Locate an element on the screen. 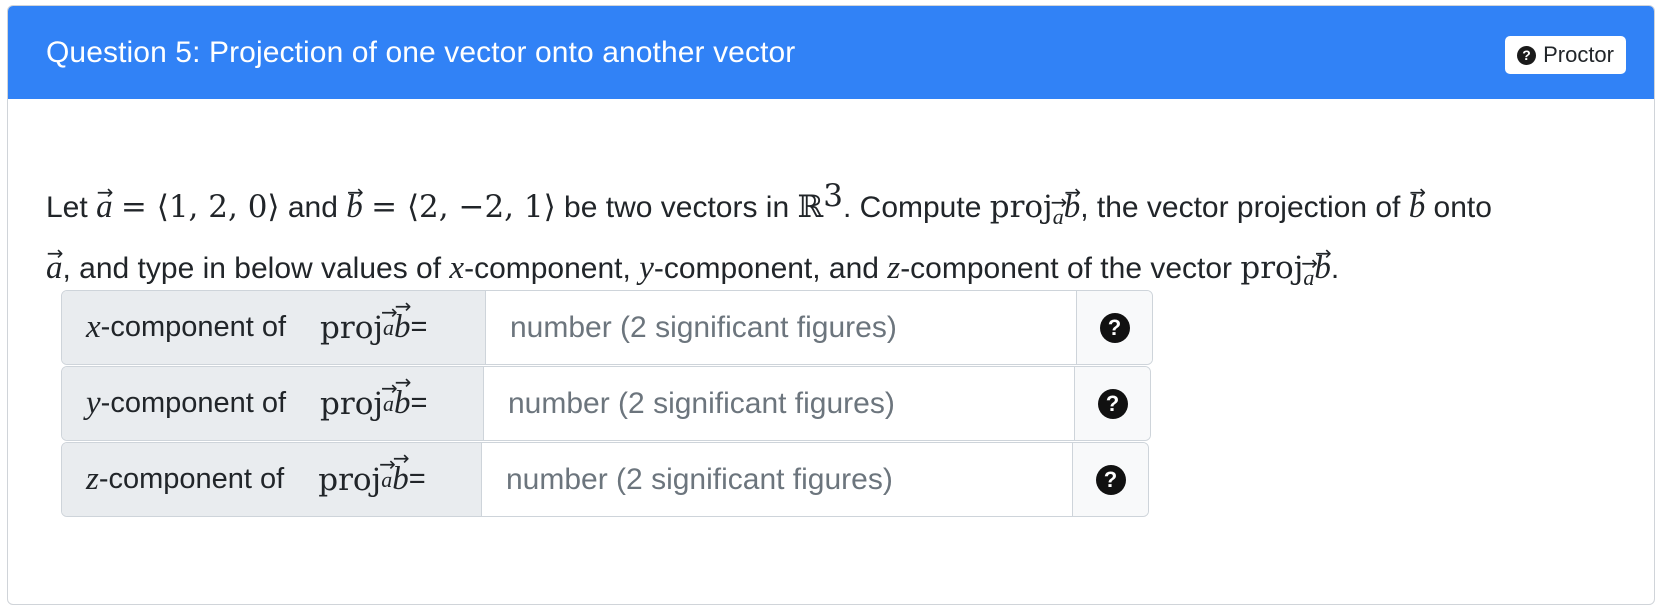 Image resolution: width=1658 pixels, height=605 pixels. help-button-z: ? is located at coordinates (1110, 479).